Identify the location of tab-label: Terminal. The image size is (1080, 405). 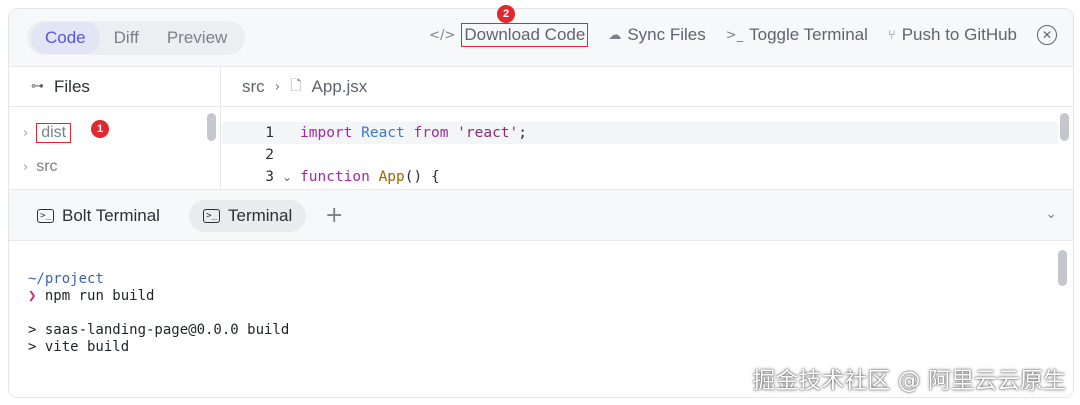
(260, 215).